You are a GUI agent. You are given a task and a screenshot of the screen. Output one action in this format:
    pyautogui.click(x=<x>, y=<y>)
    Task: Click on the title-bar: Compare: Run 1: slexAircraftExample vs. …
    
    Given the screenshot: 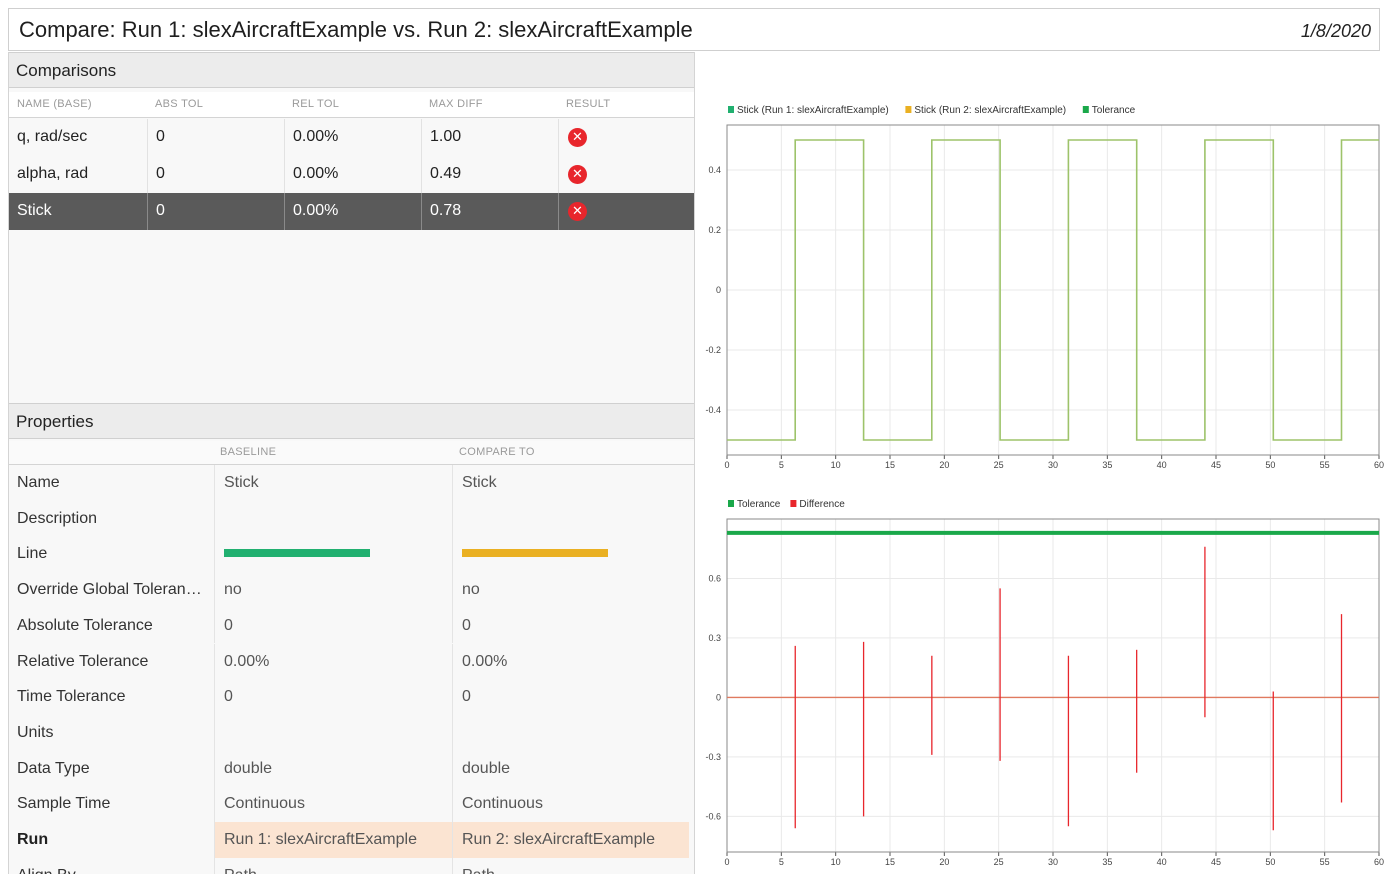 What is the action you would take?
    pyautogui.click(x=694, y=29)
    